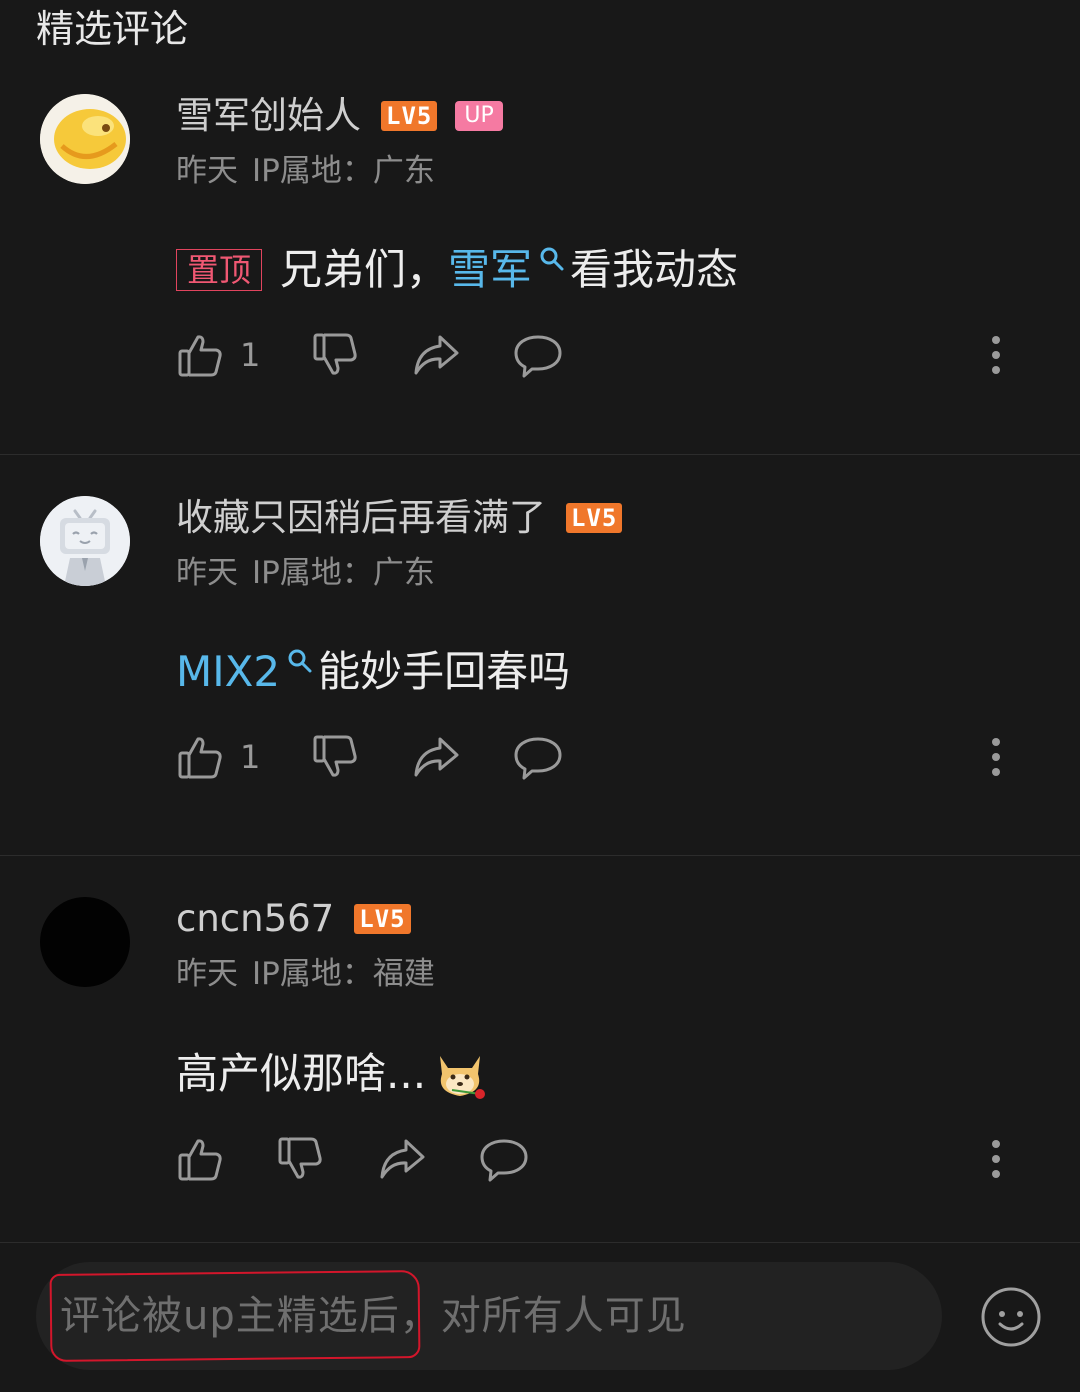 This screenshot has width=1080, height=1392. I want to click on doge-emoji, so click(463, 1077).